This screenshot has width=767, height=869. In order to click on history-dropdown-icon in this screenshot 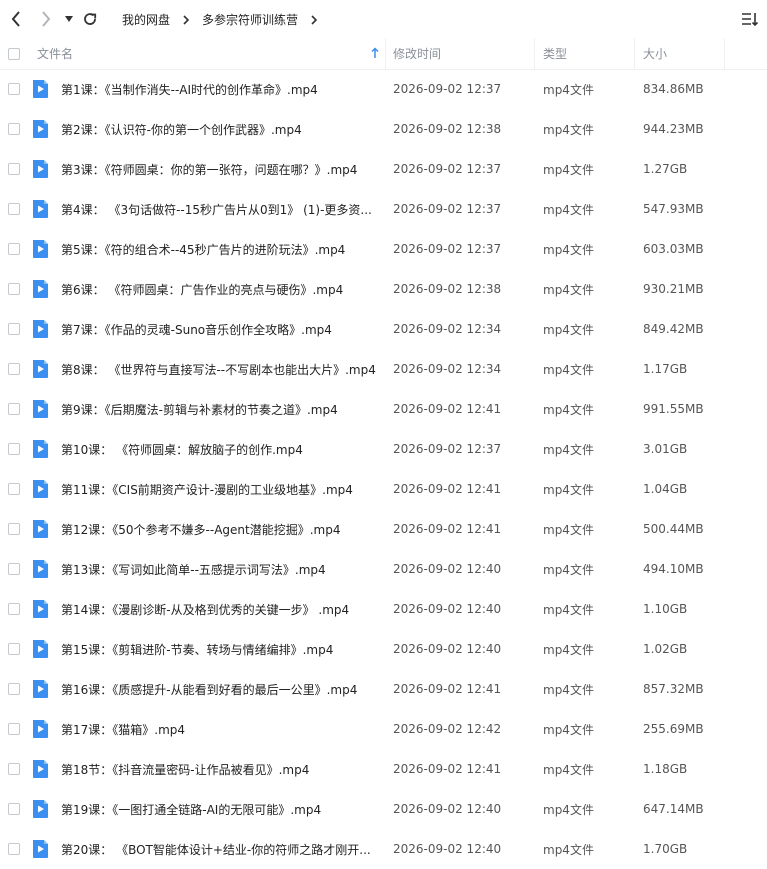, I will do `click(69, 19)`.